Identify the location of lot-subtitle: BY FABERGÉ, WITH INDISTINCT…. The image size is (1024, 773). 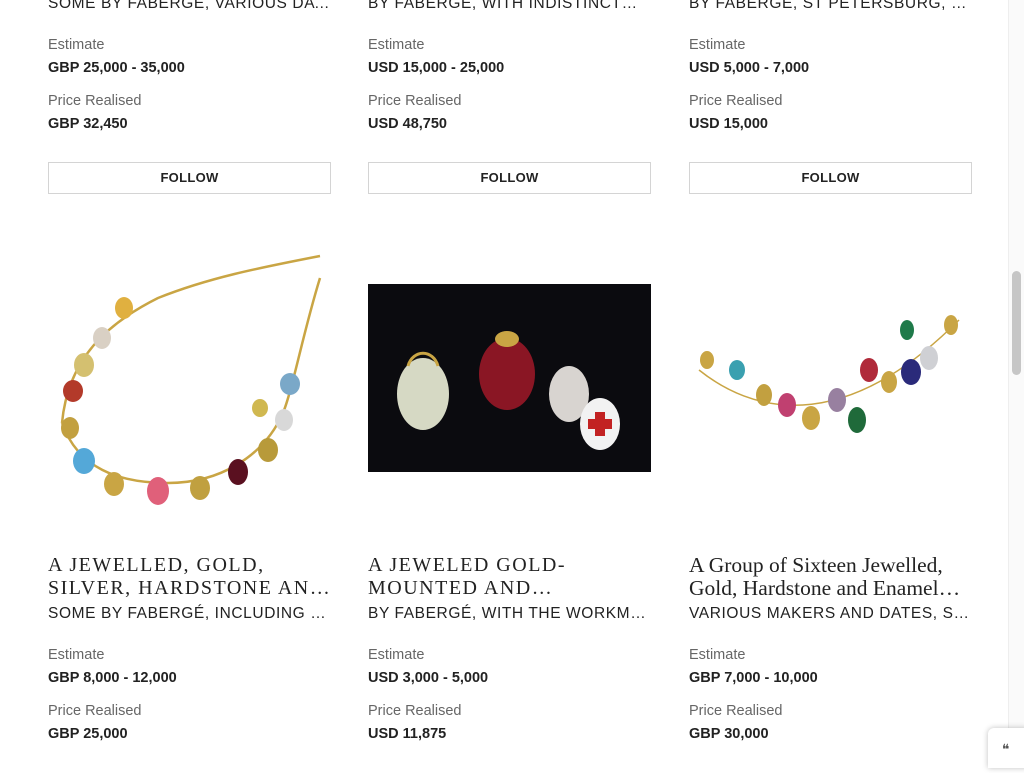
(509, 7).